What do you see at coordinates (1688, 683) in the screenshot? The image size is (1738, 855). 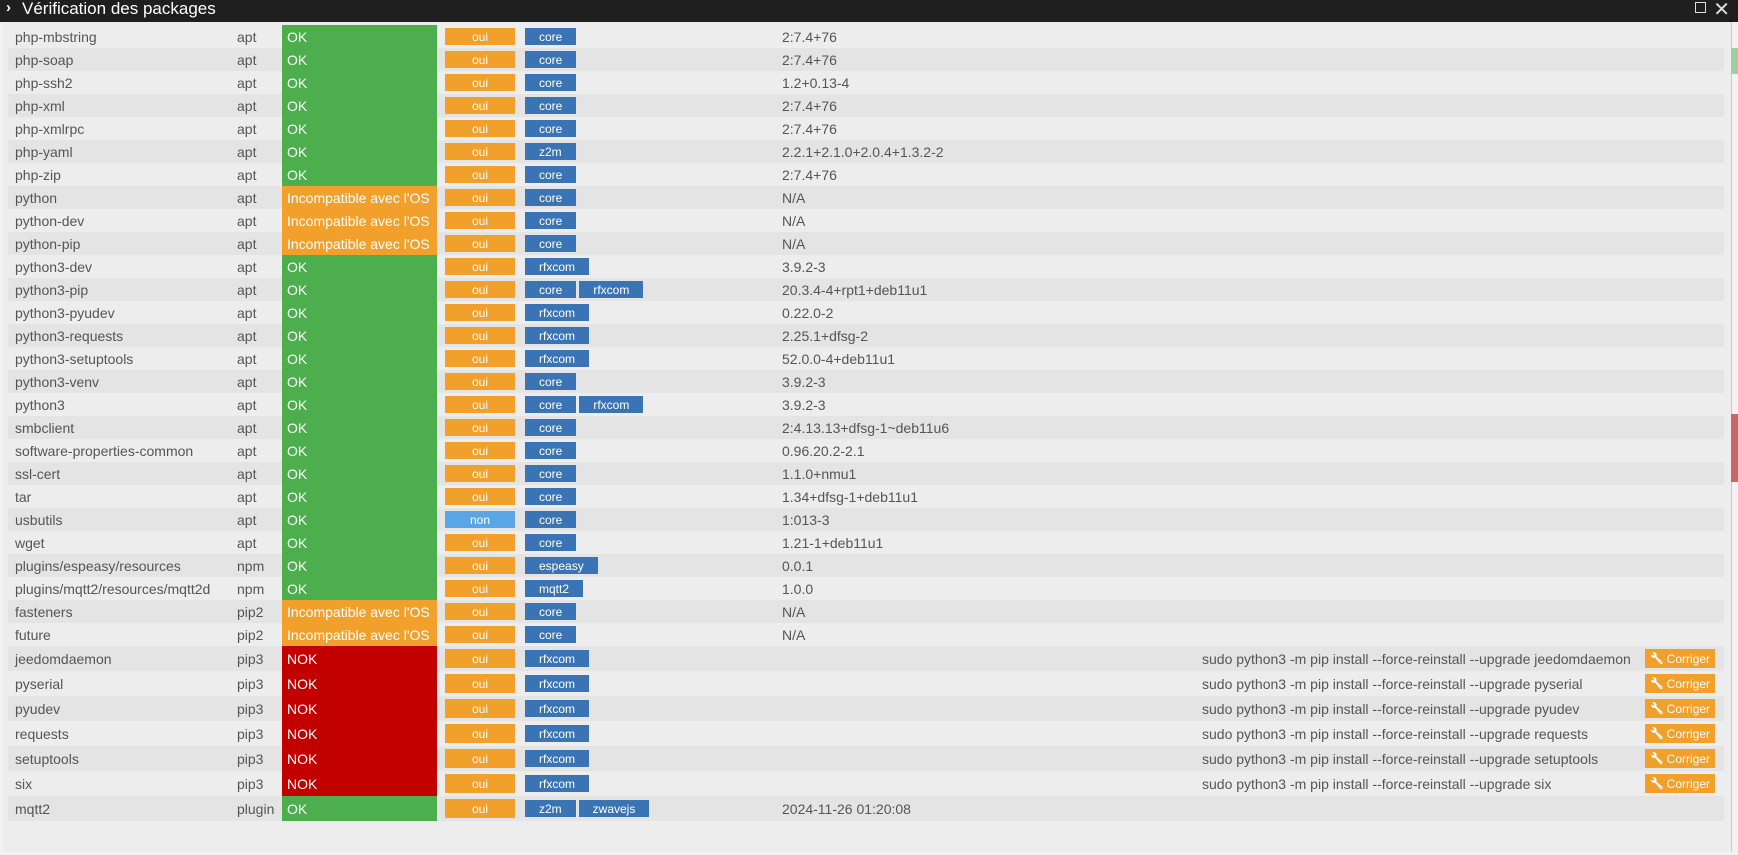 I see `fix-button-label: Corriger` at bounding box center [1688, 683].